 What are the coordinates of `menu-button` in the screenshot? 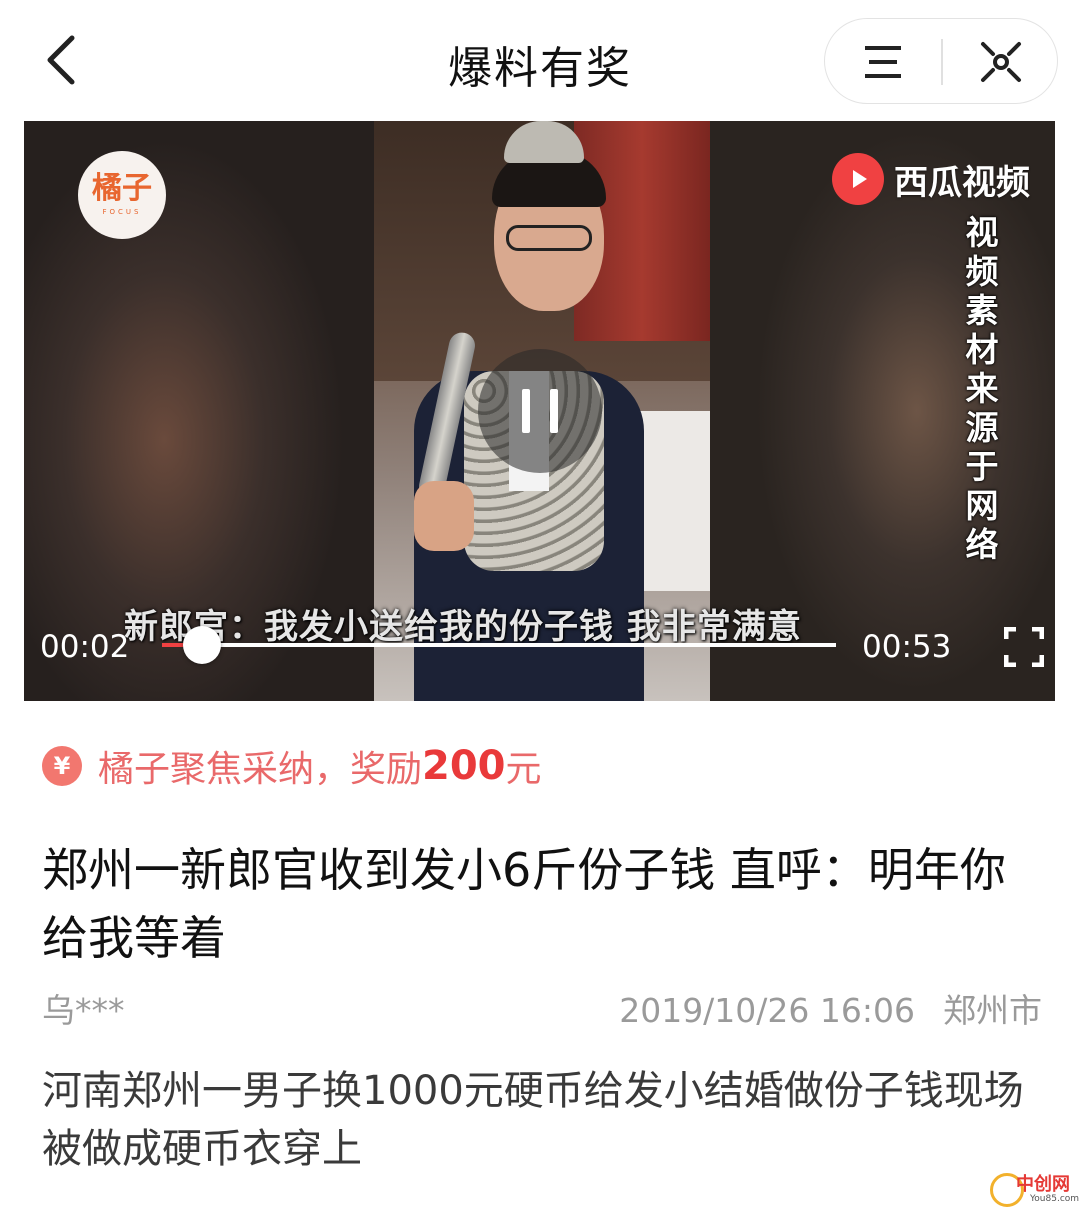 It's located at (883, 62).